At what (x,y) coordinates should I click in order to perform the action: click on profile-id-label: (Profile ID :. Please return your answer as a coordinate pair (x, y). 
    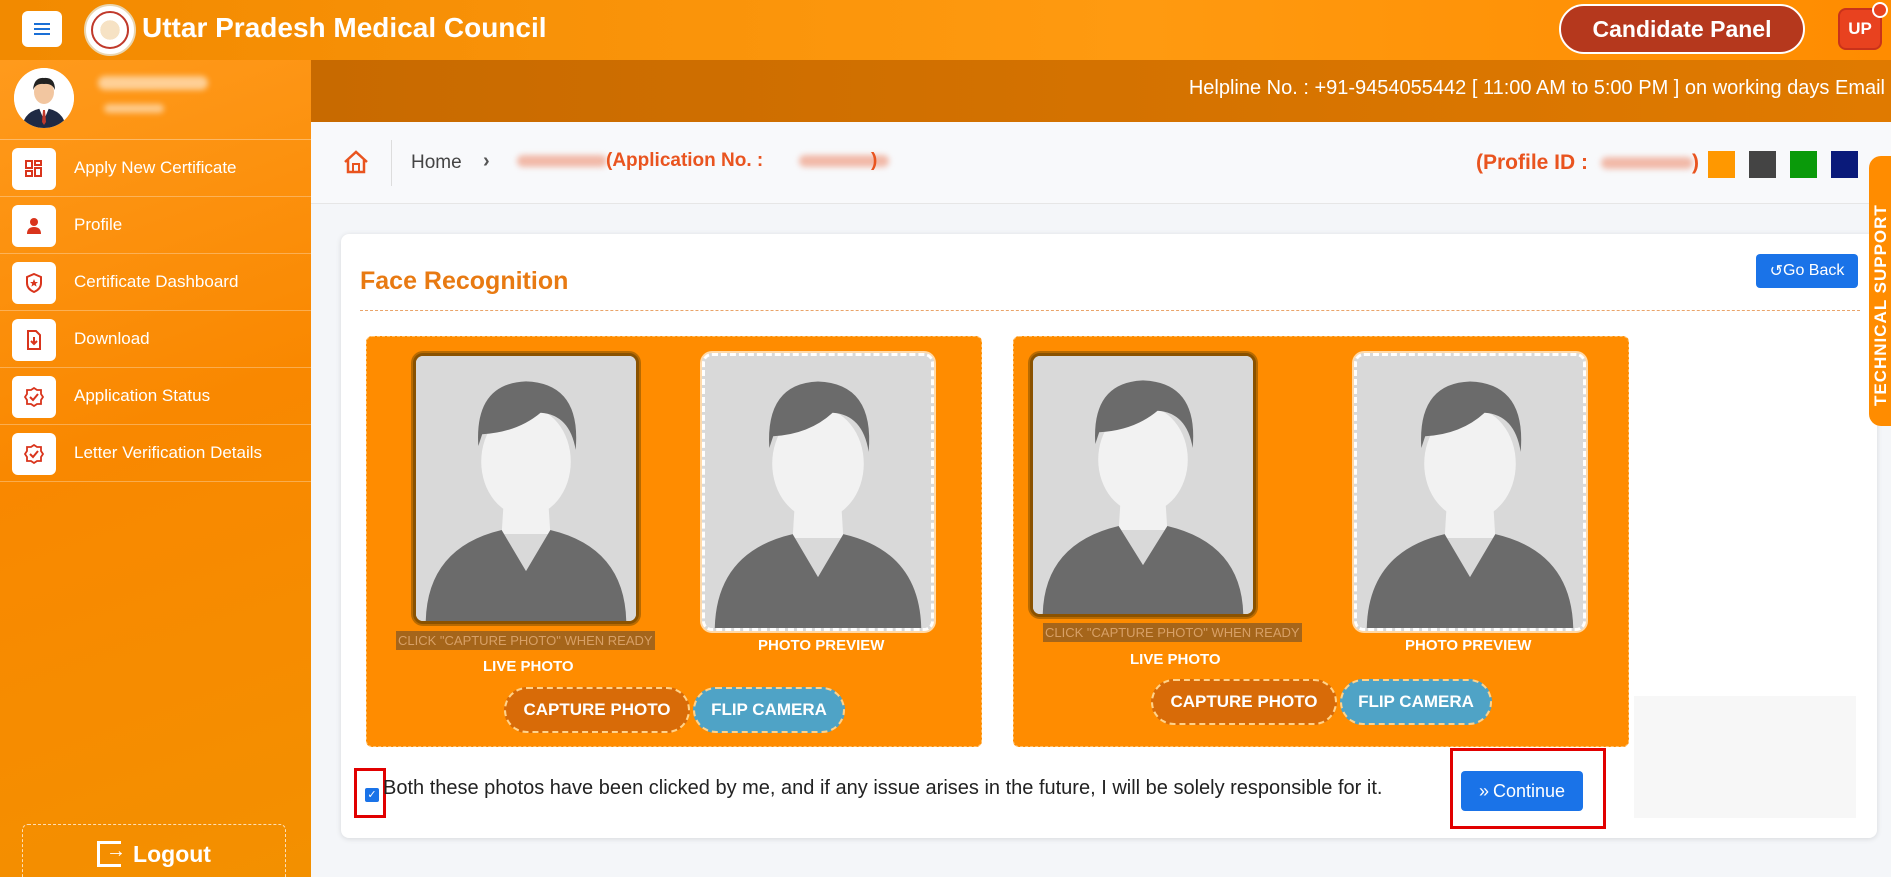
    Looking at the image, I should click on (1532, 162).